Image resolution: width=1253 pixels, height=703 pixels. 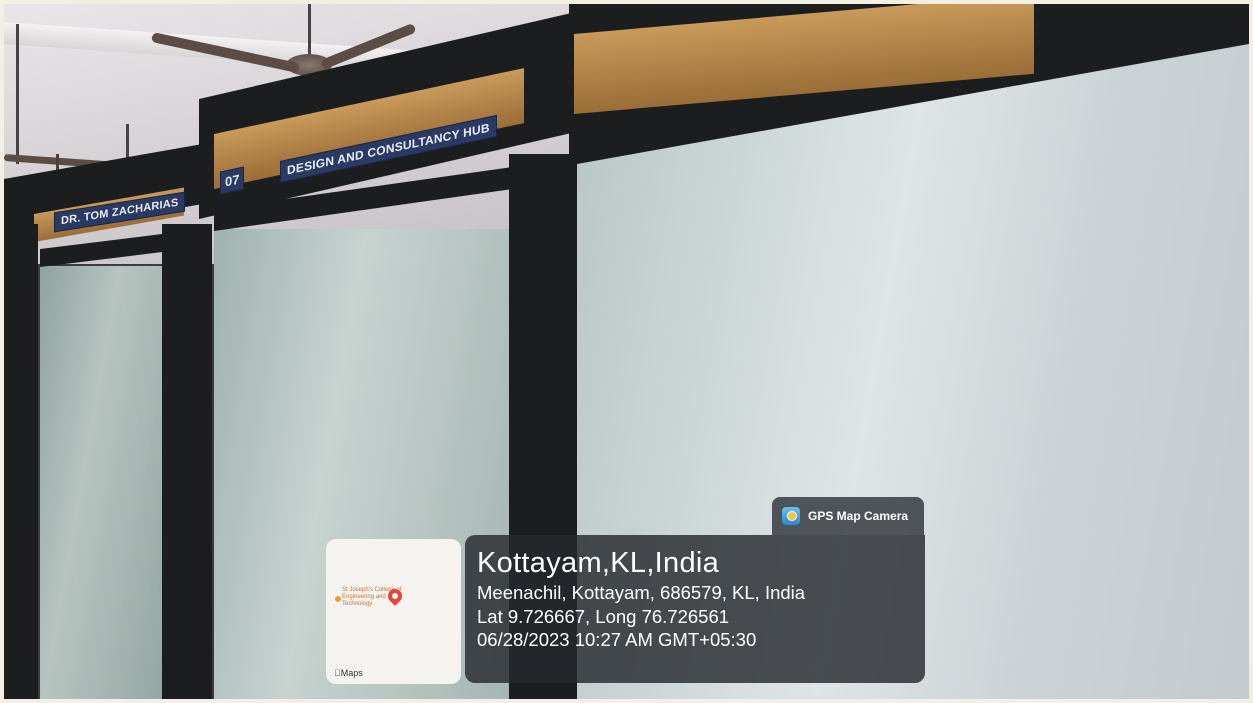 What do you see at coordinates (791, 516) in the screenshot?
I see `gps-map-camera-icon` at bounding box center [791, 516].